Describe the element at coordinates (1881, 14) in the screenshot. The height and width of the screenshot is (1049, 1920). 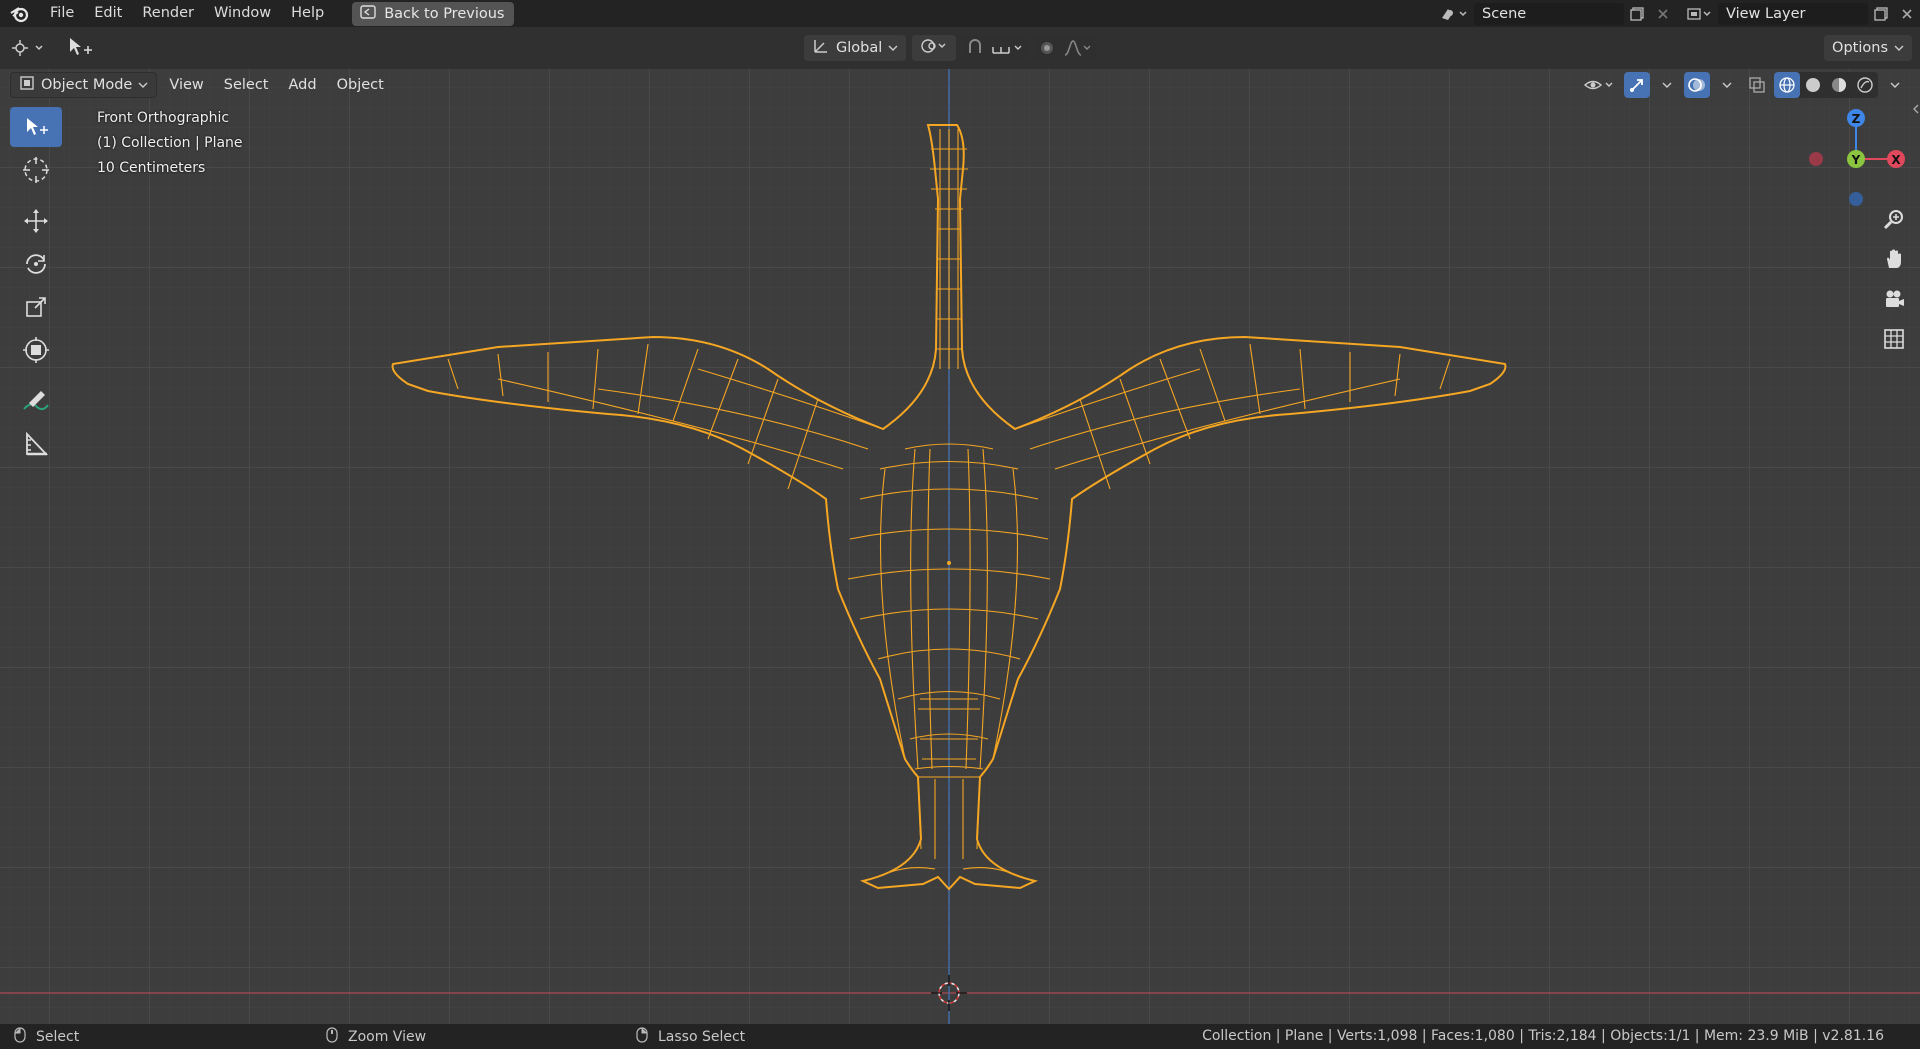
I see `new-view-layer-icon` at that location.